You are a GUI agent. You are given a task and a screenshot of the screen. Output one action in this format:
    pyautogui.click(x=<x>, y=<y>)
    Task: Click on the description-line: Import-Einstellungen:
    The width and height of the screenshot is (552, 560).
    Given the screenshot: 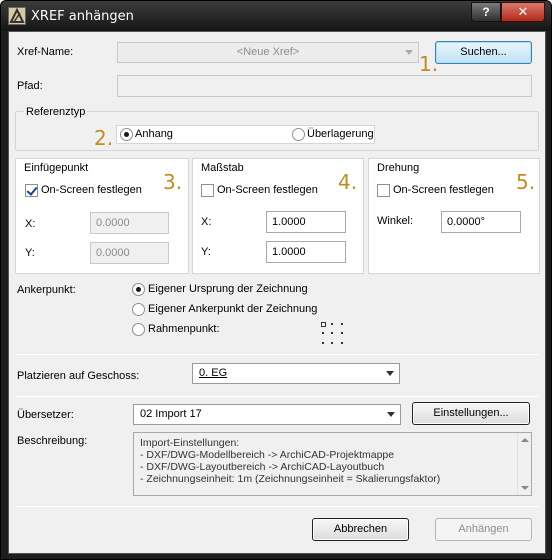 What is the action you would take?
    pyautogui.click(x=190, y=443)
    